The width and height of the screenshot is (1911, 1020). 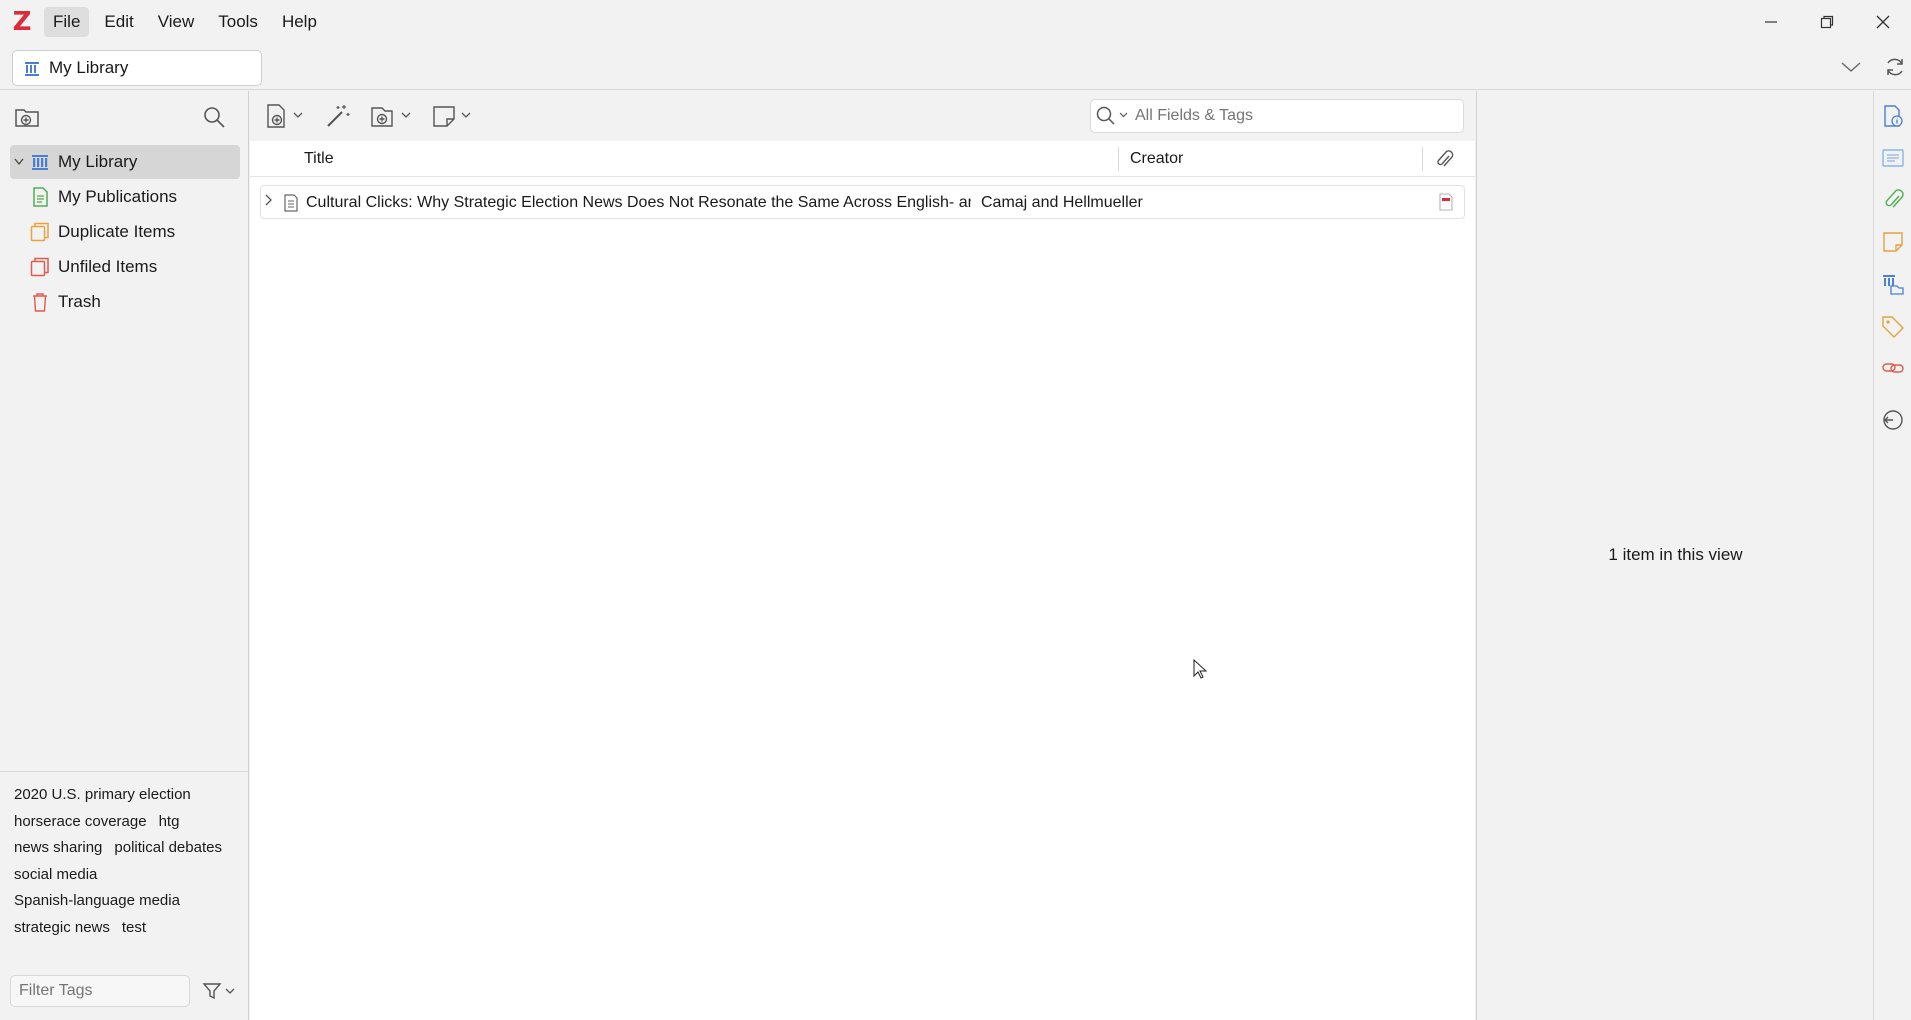 I want to click on column-headers: Title Creator, so click(x=862, y=159).